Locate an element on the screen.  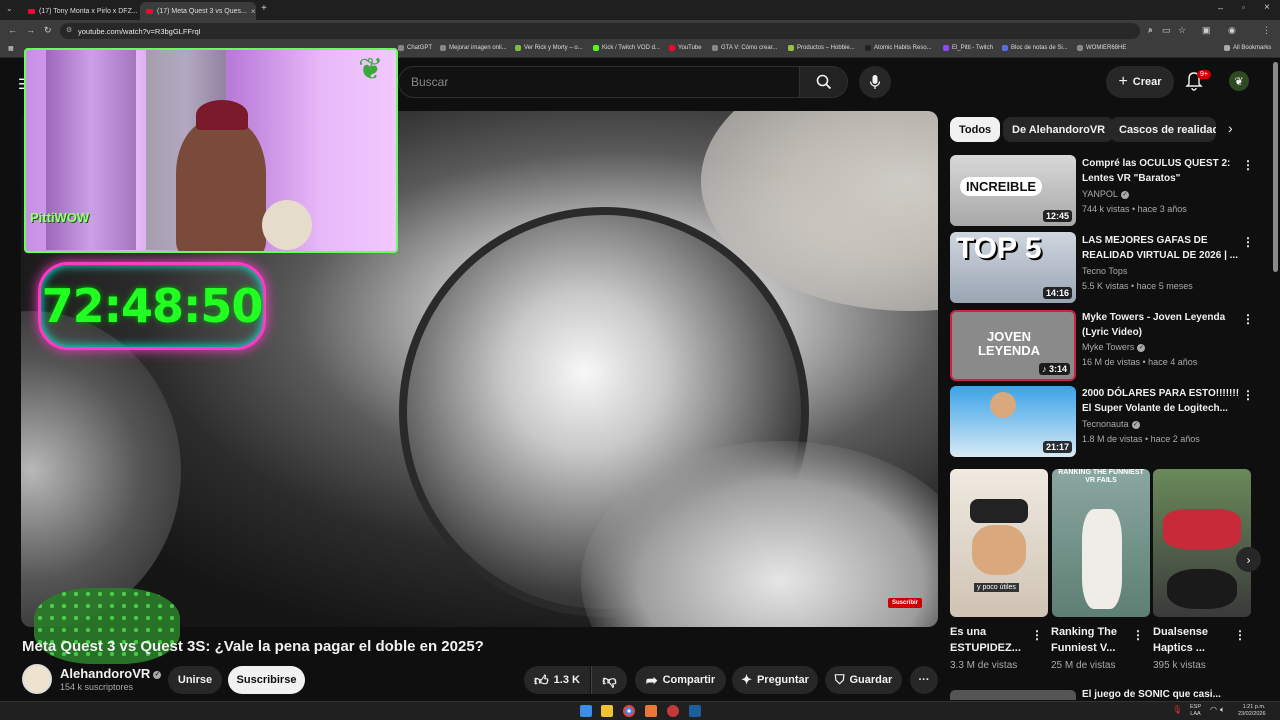
apps-icon: ▦ is located at coordinates (11, 48).